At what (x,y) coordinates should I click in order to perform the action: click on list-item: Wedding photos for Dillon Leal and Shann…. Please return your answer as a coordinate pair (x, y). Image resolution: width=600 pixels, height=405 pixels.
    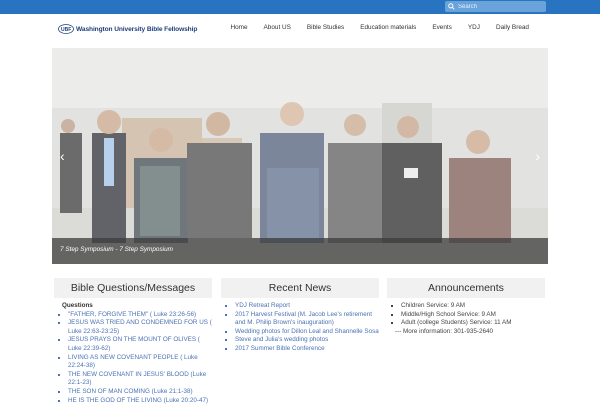
    Looking at the image, I should click on (307, 332).